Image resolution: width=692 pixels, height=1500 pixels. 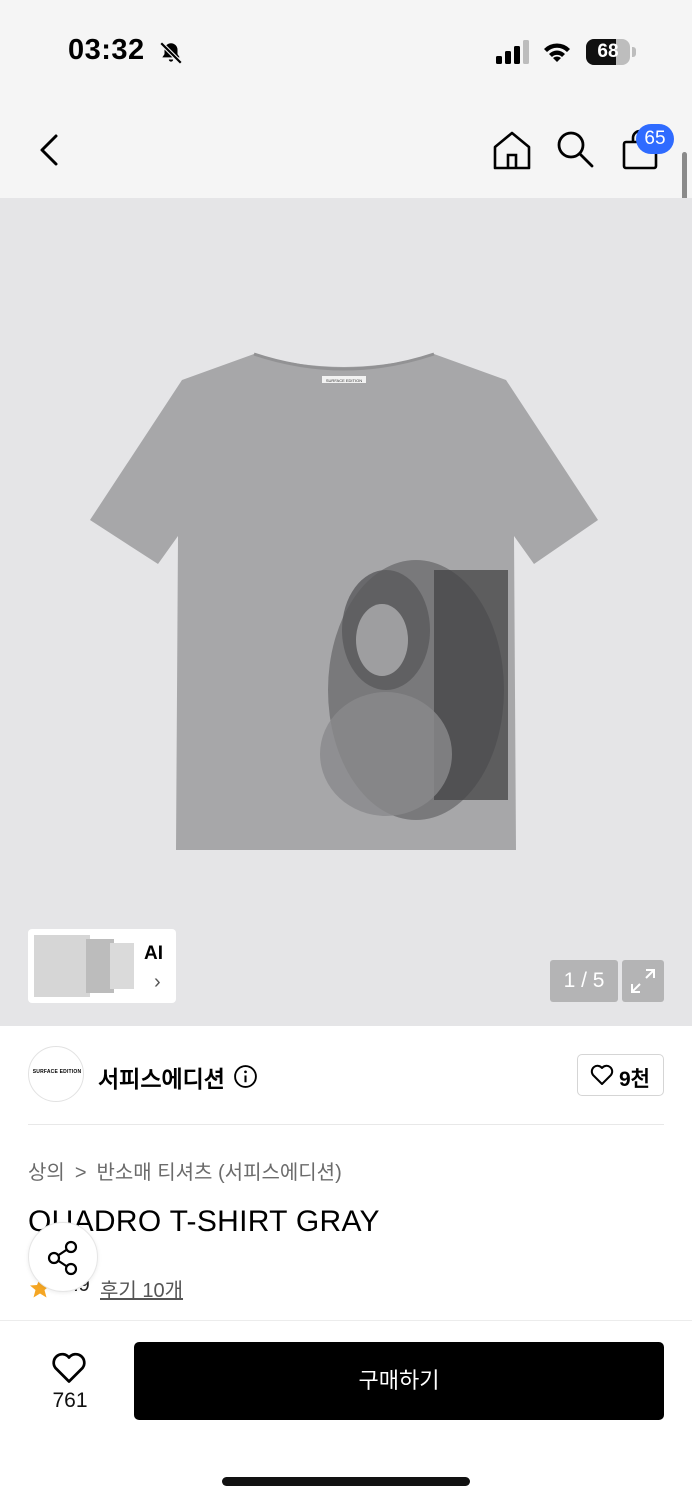 What do you see at coordinates (346, 50) in the screenshot?
I see `status-bar: 03:32 68` at bounding box center [346, 50].